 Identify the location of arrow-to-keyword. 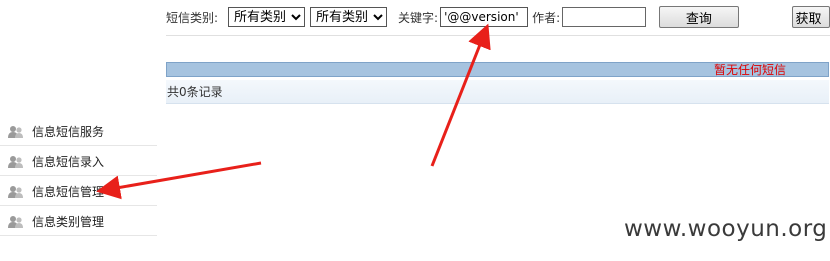
(460, 95).